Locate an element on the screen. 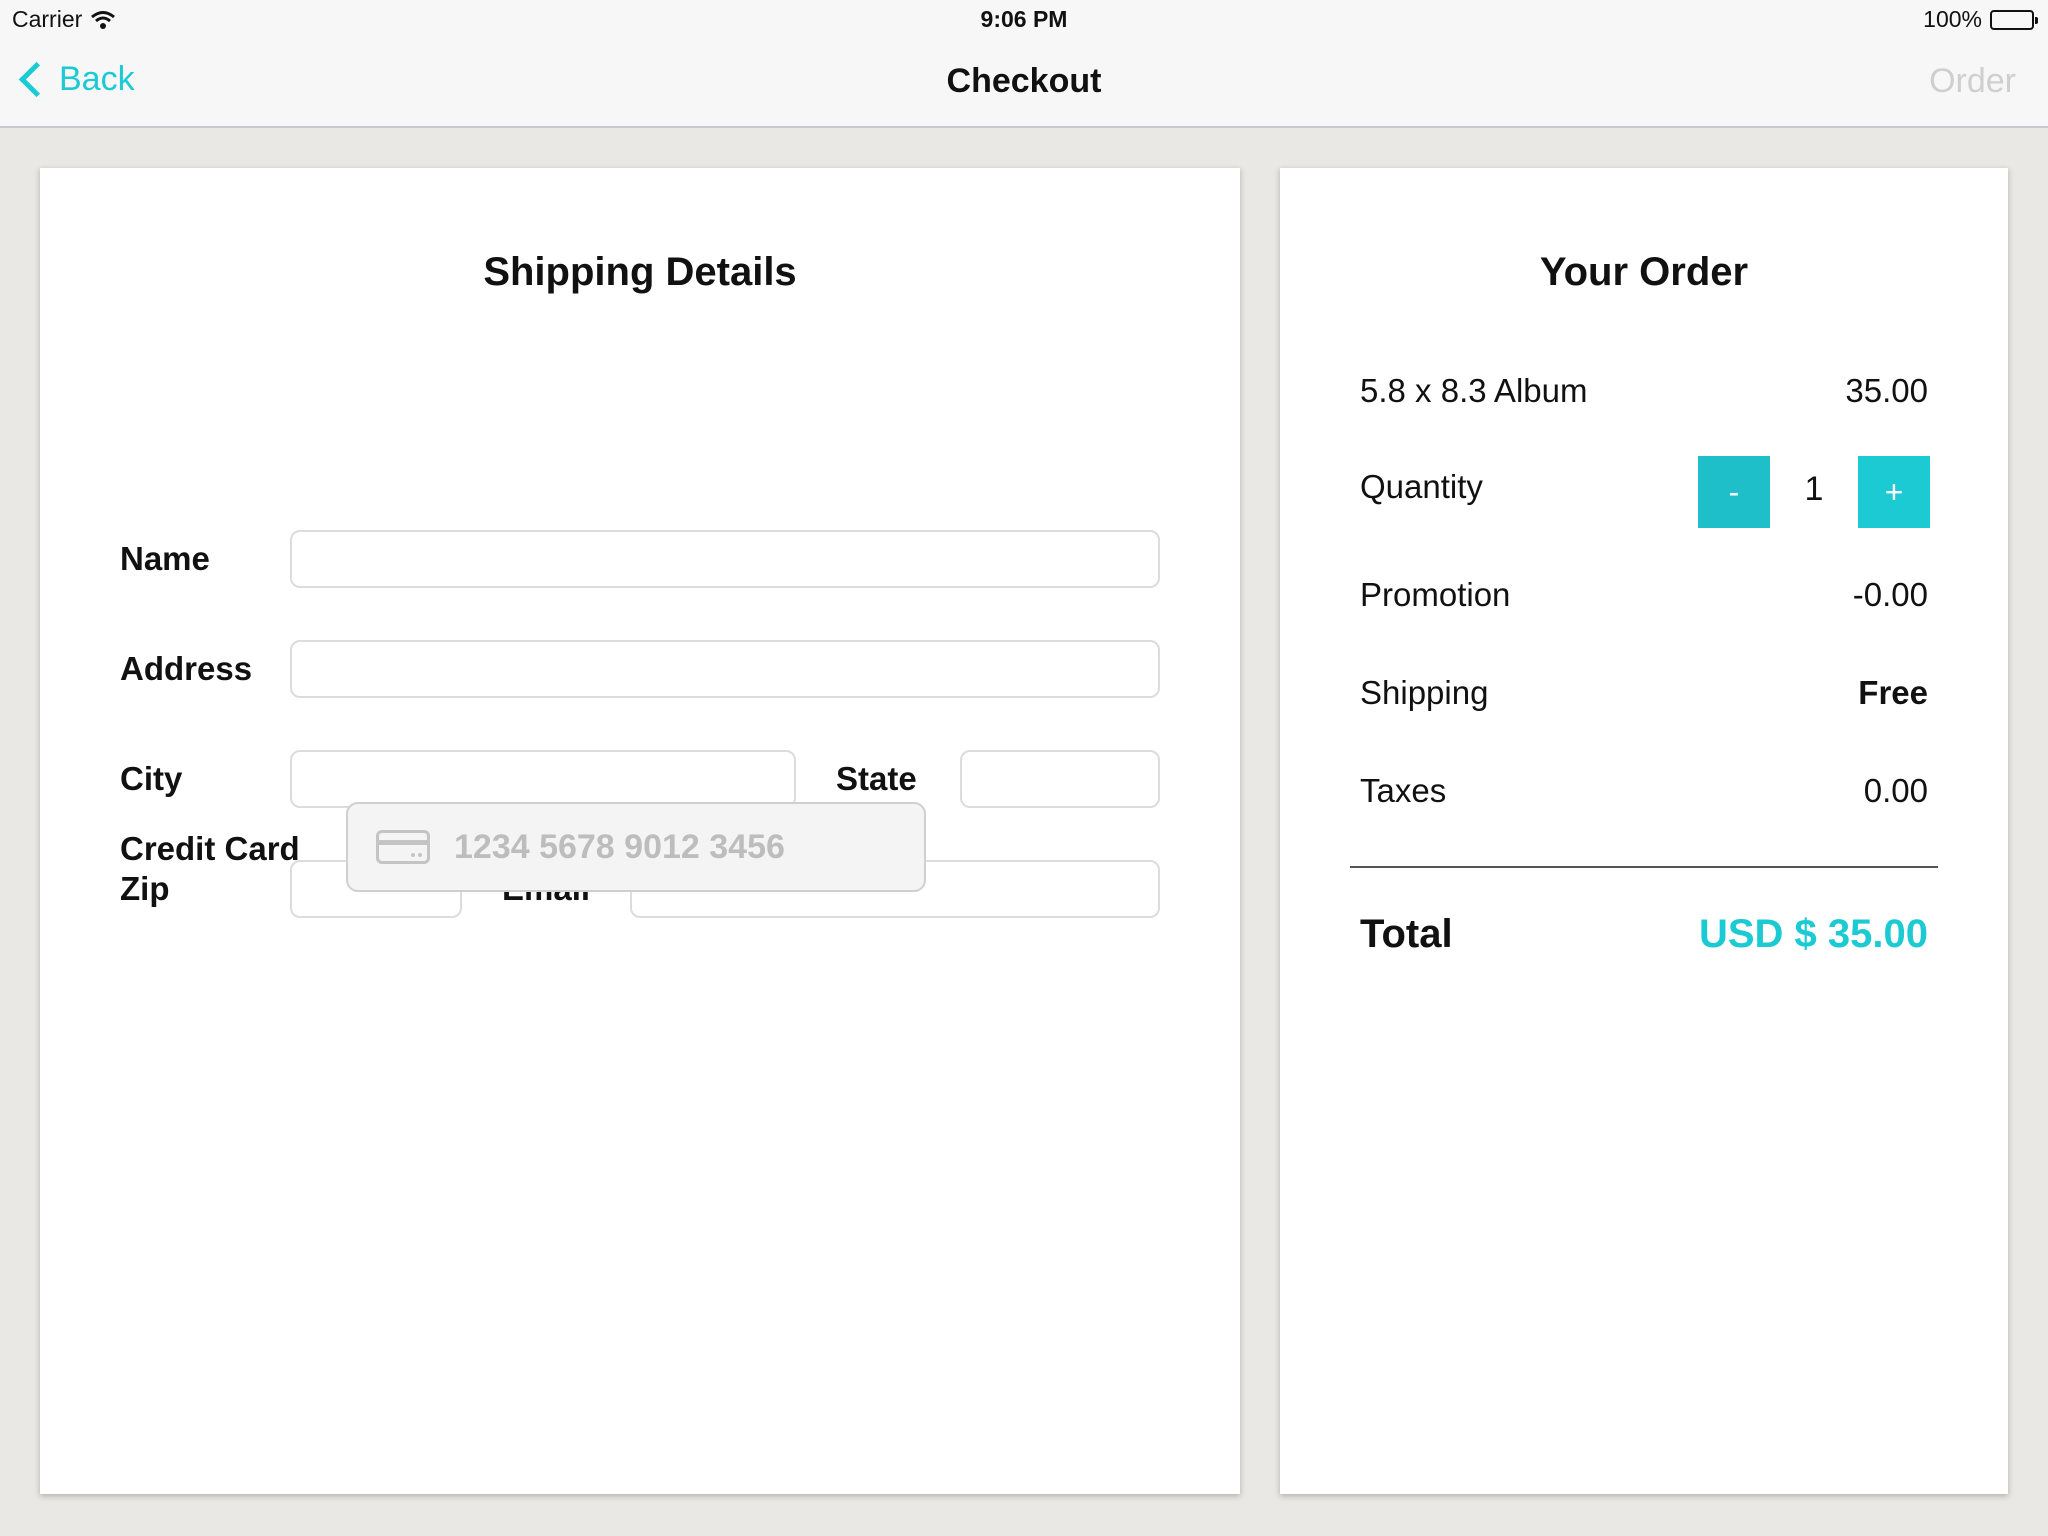 Image resolution: width=2048 pixels, height=1536 pixels. credit-card-placeholder: 1234 5678 9012 3456 is located at coordinates (619, 846).